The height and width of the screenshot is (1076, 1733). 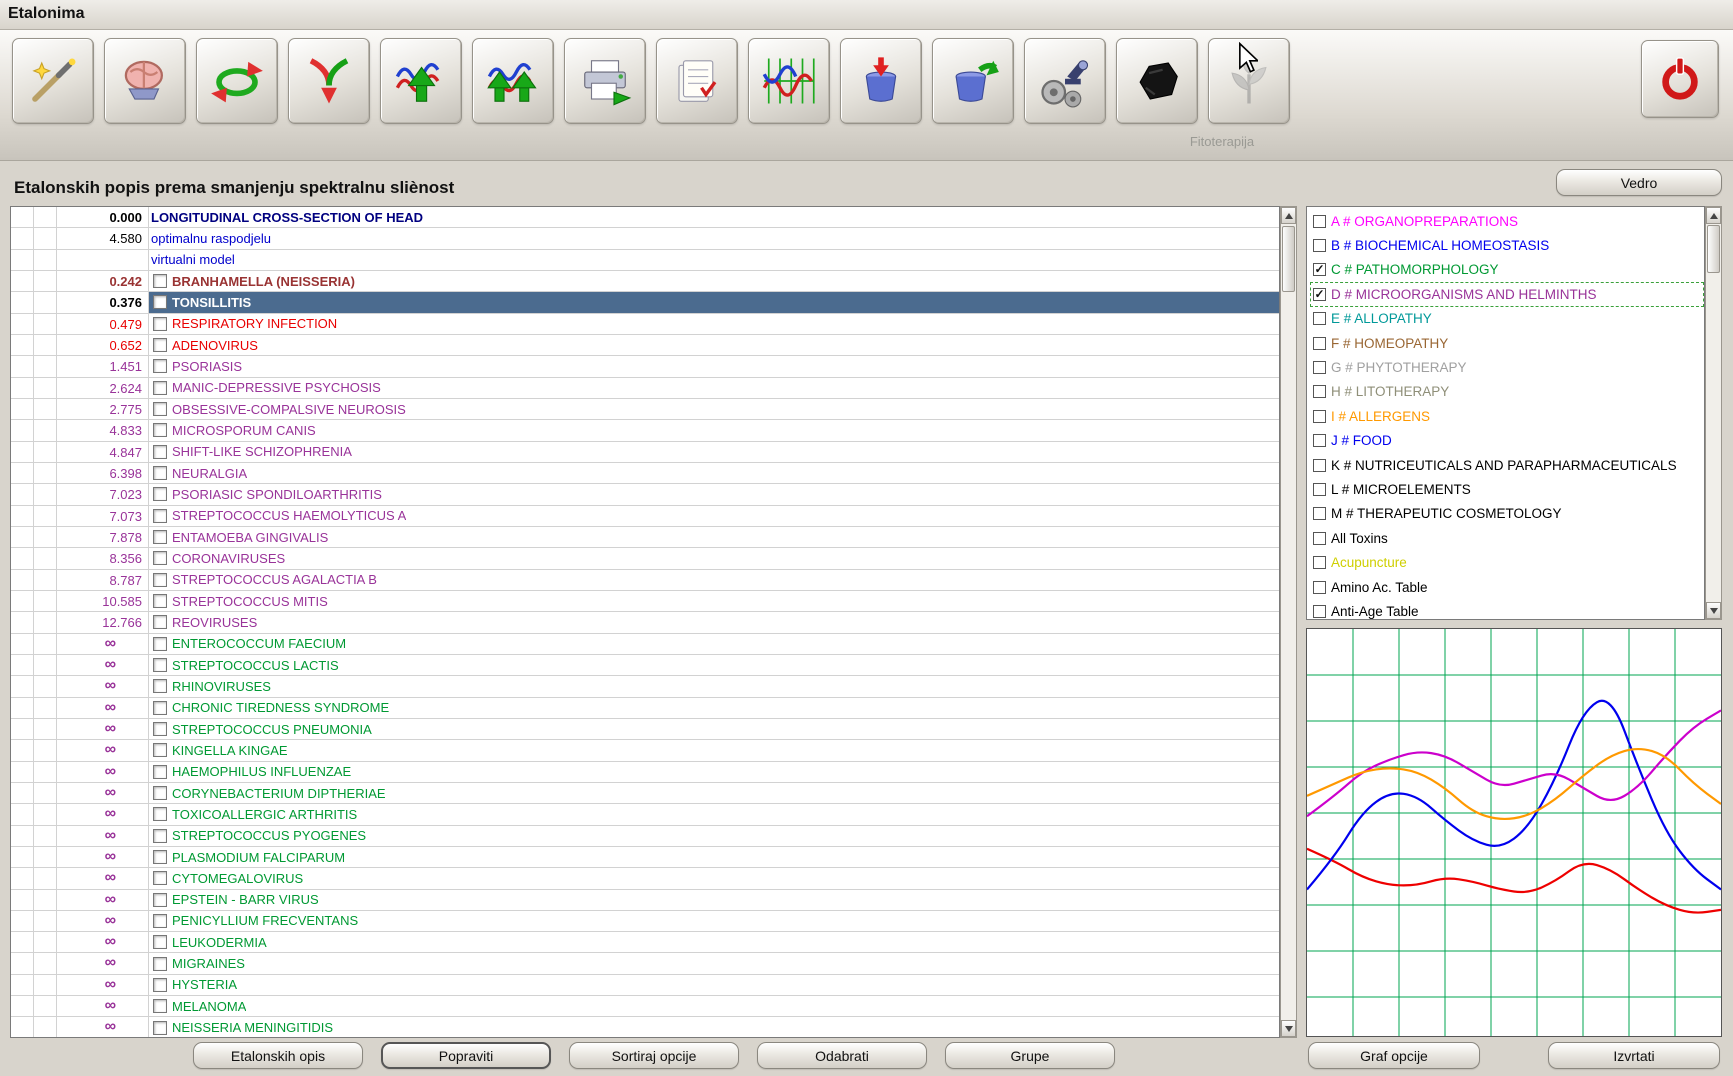 What do you see at coordinates (645, 345) in the screenshot?
I see `etalon-row: 0.652 ADENOVIRUS` at bounding box center [645, 345].